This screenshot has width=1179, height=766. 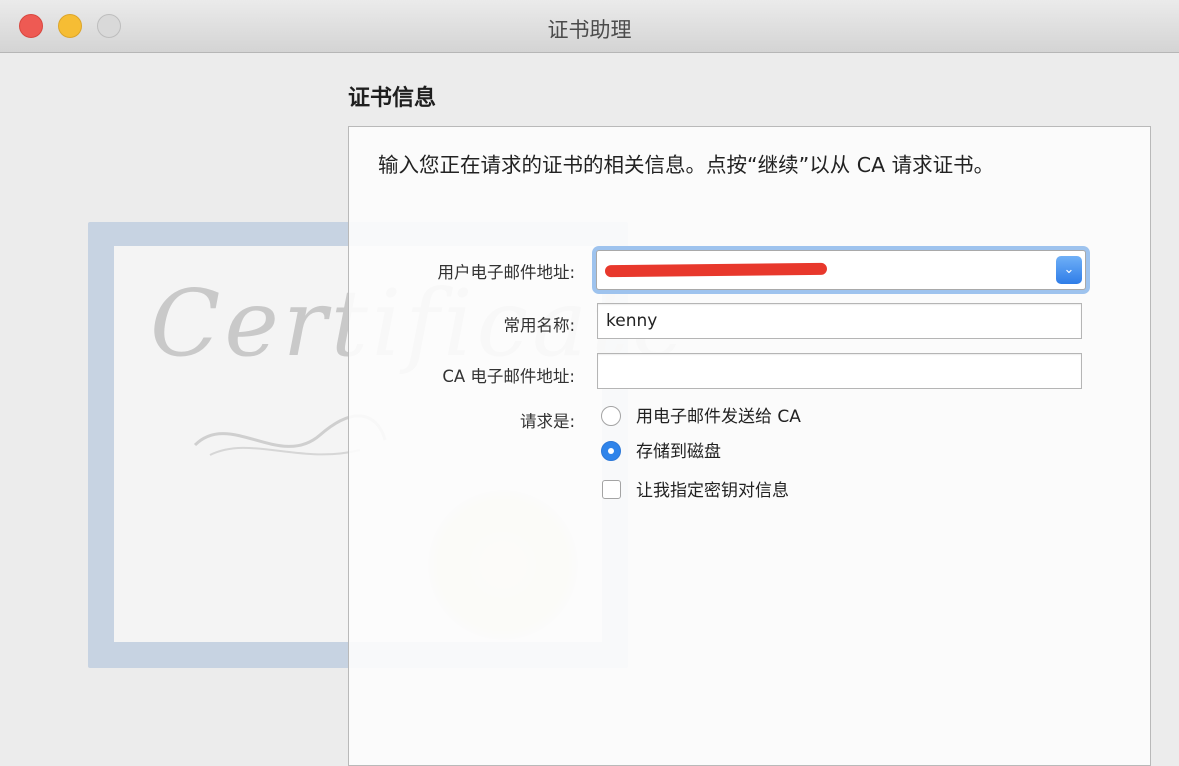 I want to click on specify-key-pair-label: 让我指定密钥对信息, so click(x=712, y=491).